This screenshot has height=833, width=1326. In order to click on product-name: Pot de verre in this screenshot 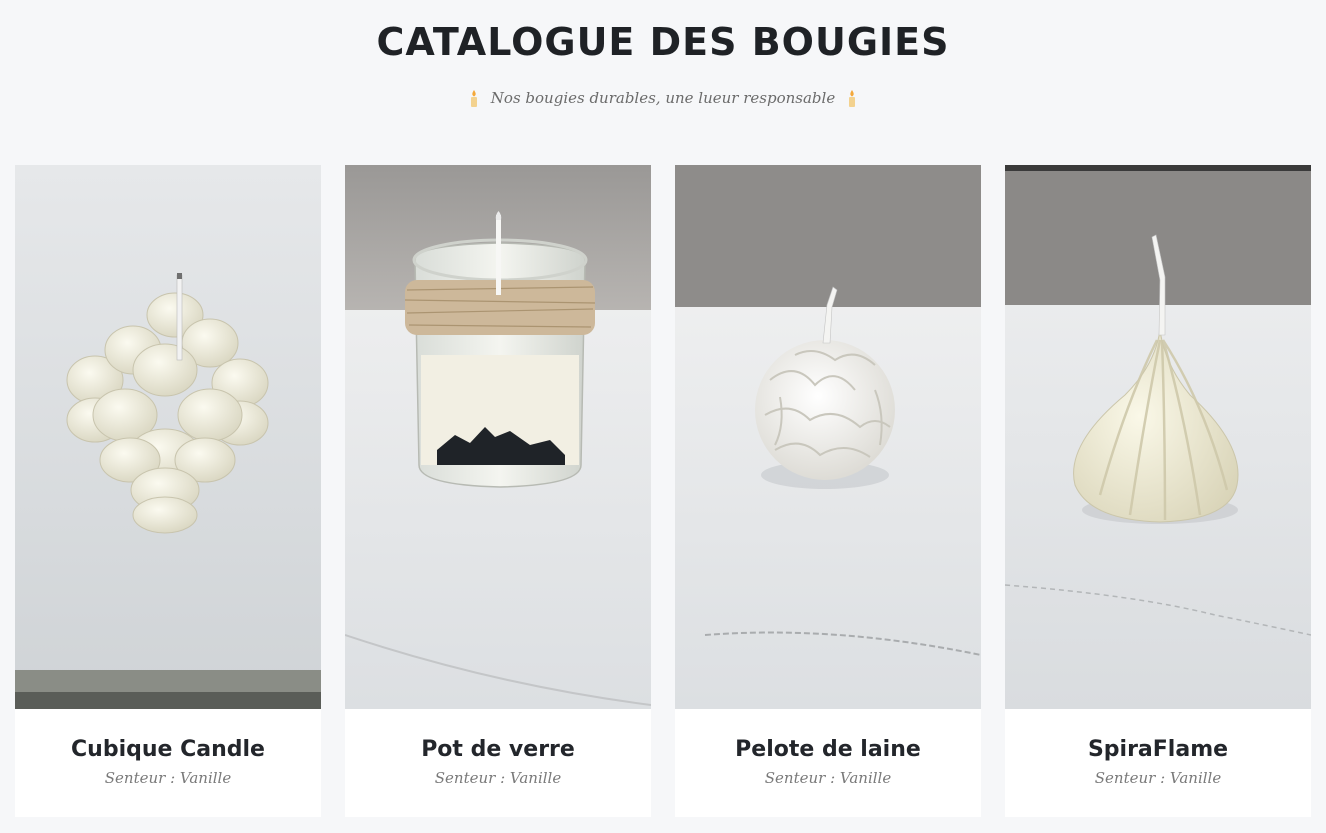, I will do `click(498, 749)`.